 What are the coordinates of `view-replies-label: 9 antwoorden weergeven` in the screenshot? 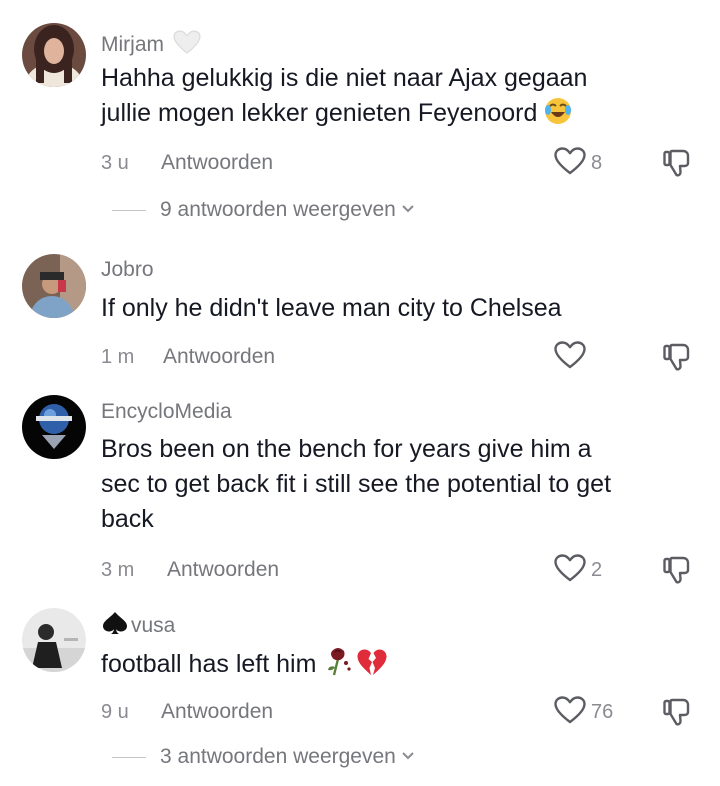 It's located at (278, 209).